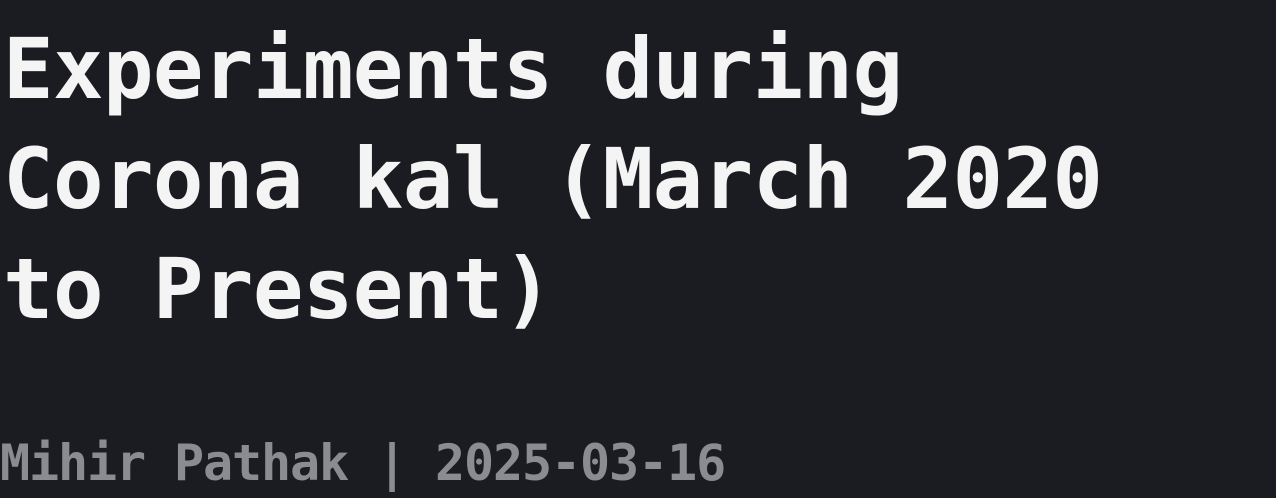 The height and width of the screenshot is (498, 1276). Describe the element at coordinates (580, 463) in the screenshot. I see `publish-date: 2025-03-16` at that location.